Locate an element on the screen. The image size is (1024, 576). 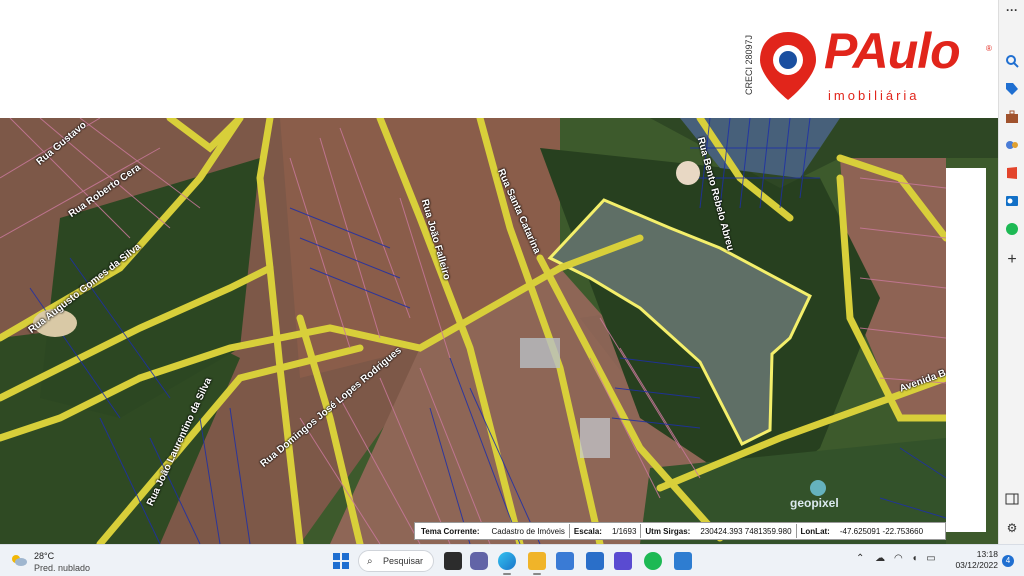
more-icon: ··· is located at coordinates (1012, 10).